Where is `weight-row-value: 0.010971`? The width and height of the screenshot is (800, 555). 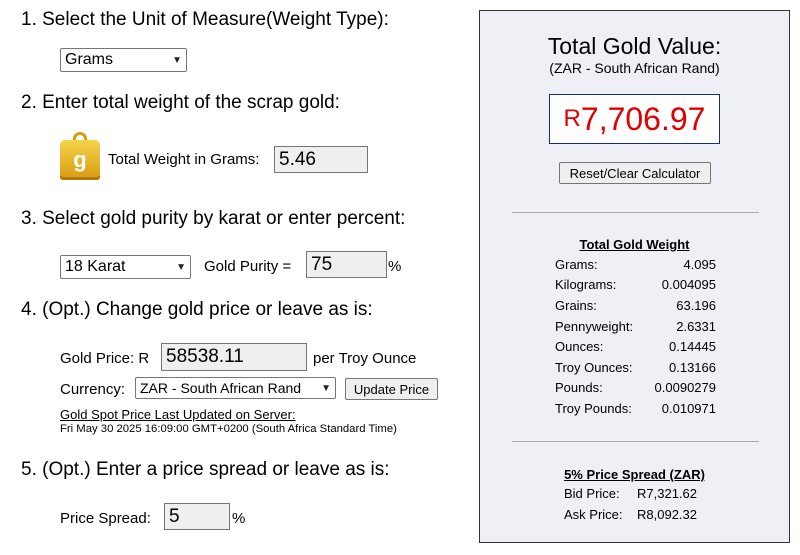 weight-row-value: 0.010971 is located at coordinates (688, 408).